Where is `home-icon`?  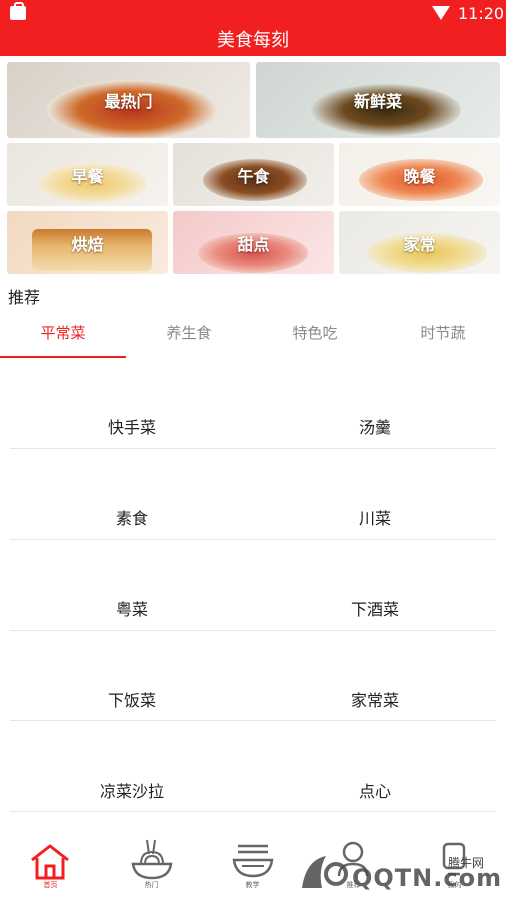 home-icon is located at coordinates (50, 862).